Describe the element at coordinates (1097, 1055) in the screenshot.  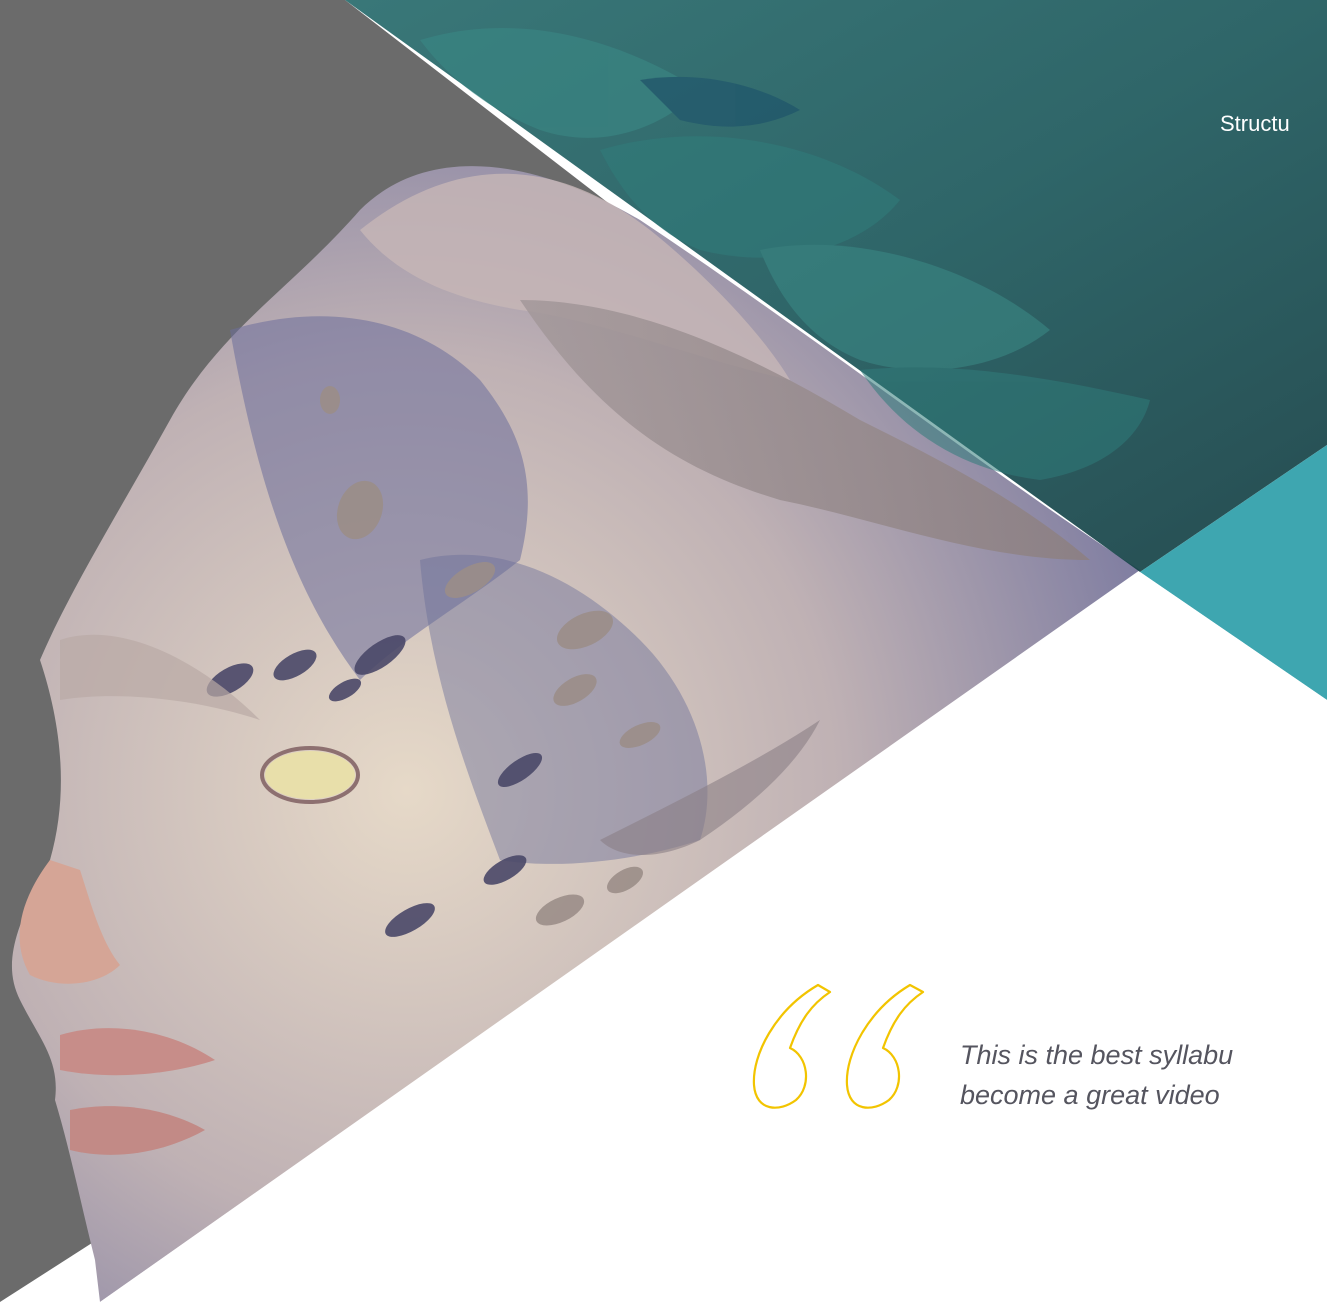
I see `testimonial-line-1: This is the best syllabu` at that location.